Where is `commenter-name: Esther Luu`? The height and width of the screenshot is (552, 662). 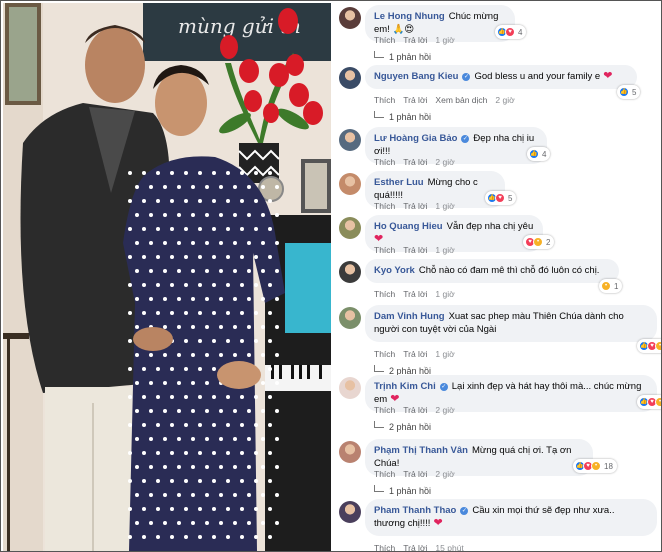 commenter-name: Esther Luu is located at coordinates (399, 182).